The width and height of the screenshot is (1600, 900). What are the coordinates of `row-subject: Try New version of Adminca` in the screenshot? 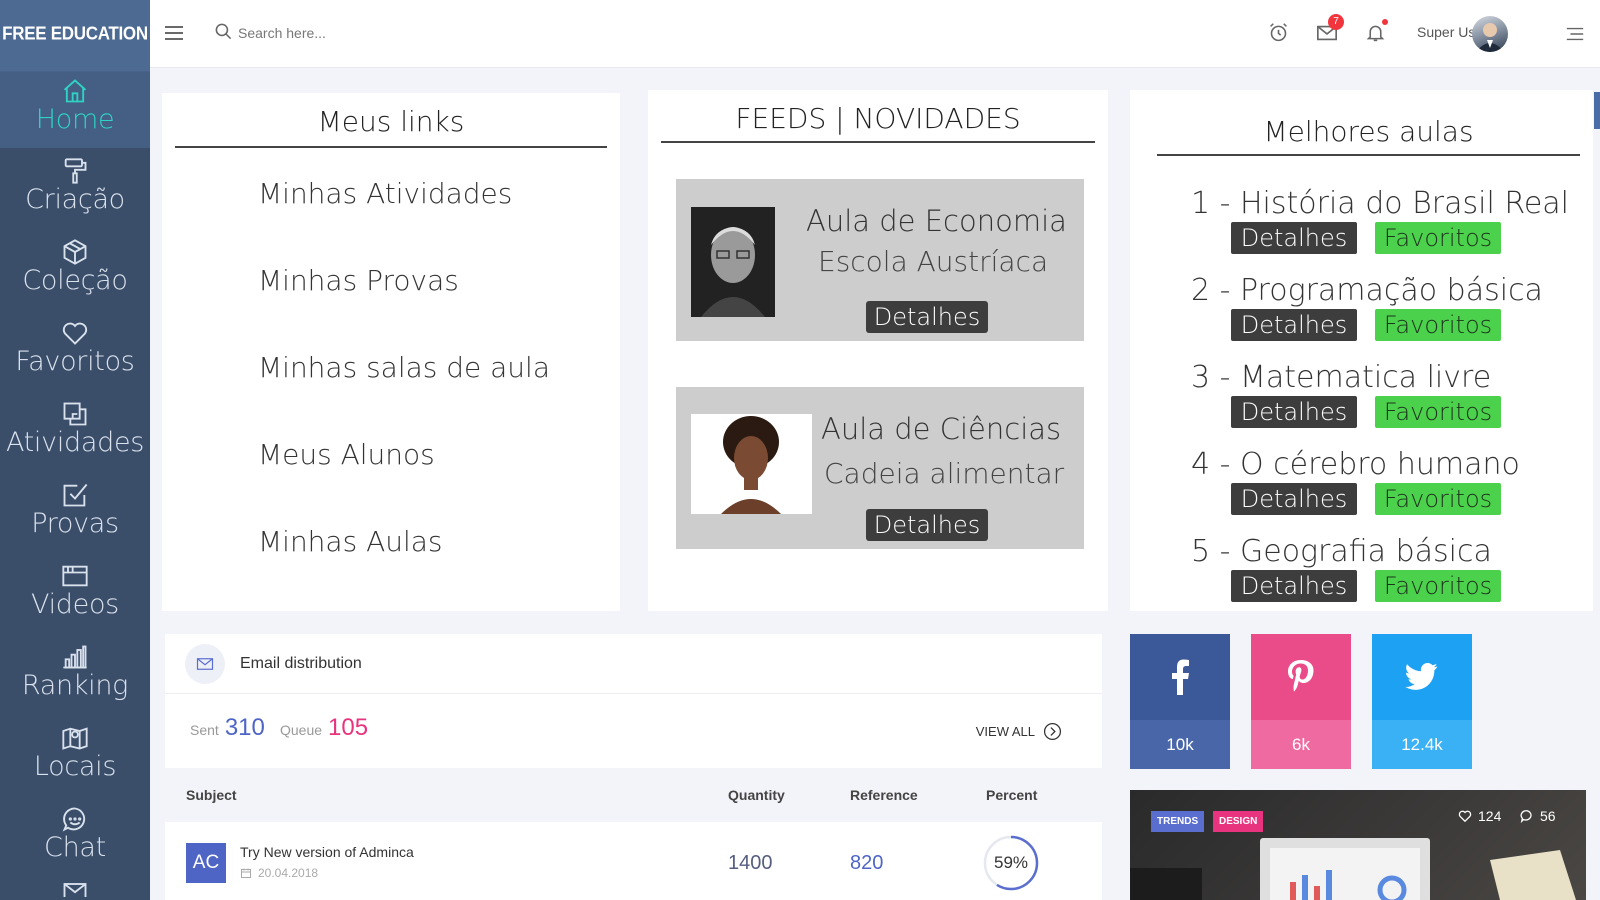 It's located at (327, 852).